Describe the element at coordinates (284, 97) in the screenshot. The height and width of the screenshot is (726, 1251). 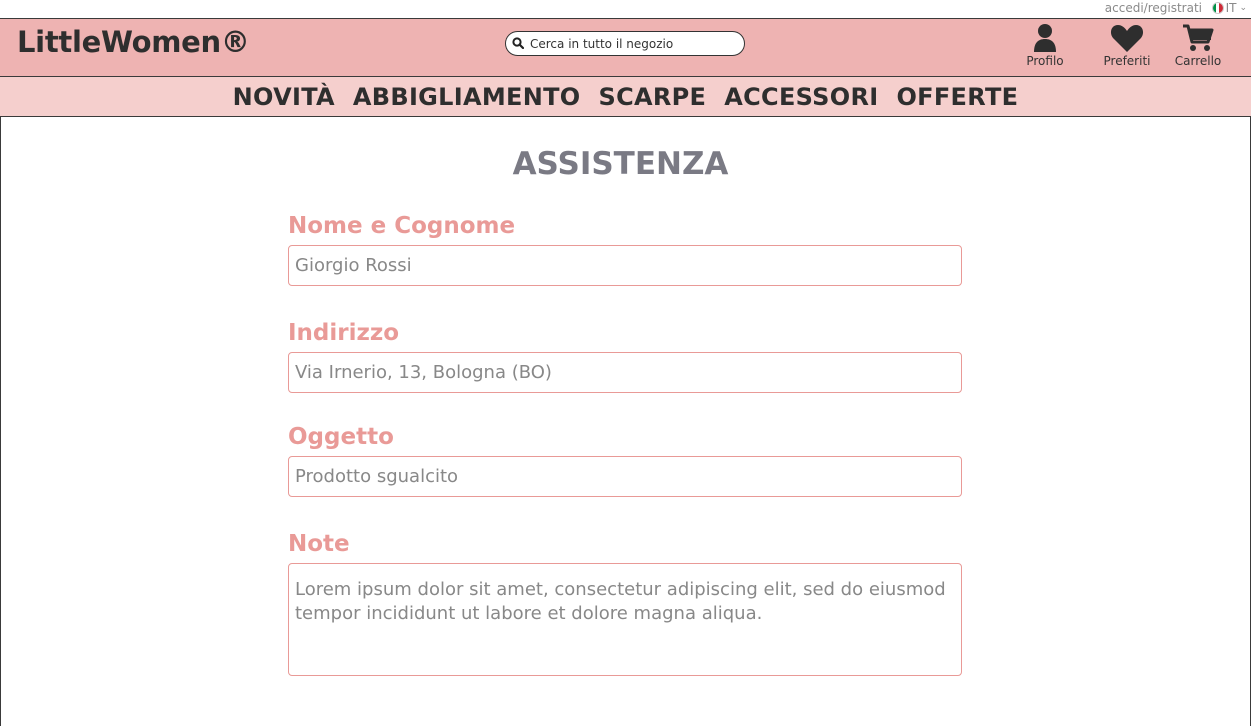
I see `nav-item-novita: NOVITÀ` at that location.